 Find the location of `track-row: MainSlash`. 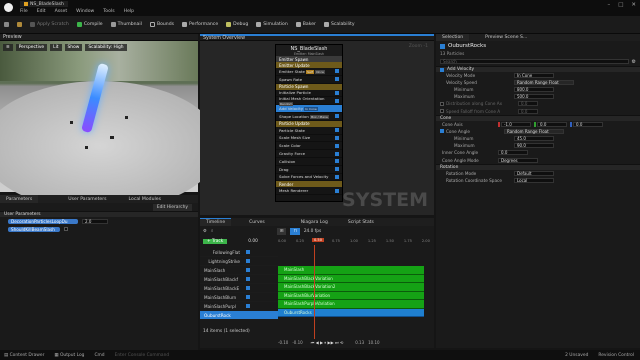

track-row: MainSlash is located at coordinates (239, 270).